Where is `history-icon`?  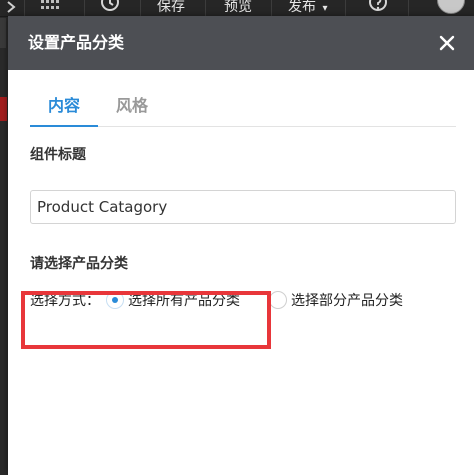
history-icon is located at coordinates (110, 8).